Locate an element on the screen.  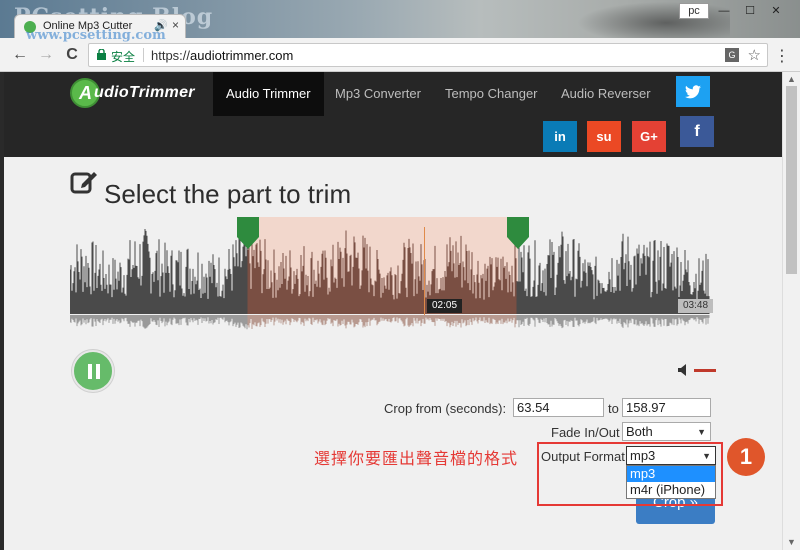
maximize-button: ☐ is located at coordinates (750, 11).